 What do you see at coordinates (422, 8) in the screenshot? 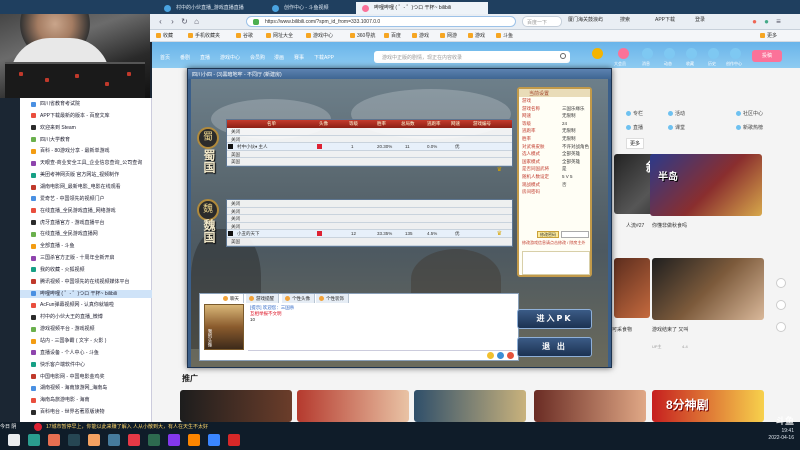
I see `browser-tab-3: 哔哩哔哩 ( ゜- ゜)つロ 干杯~ bilibili` at bounding box center [422, 8].